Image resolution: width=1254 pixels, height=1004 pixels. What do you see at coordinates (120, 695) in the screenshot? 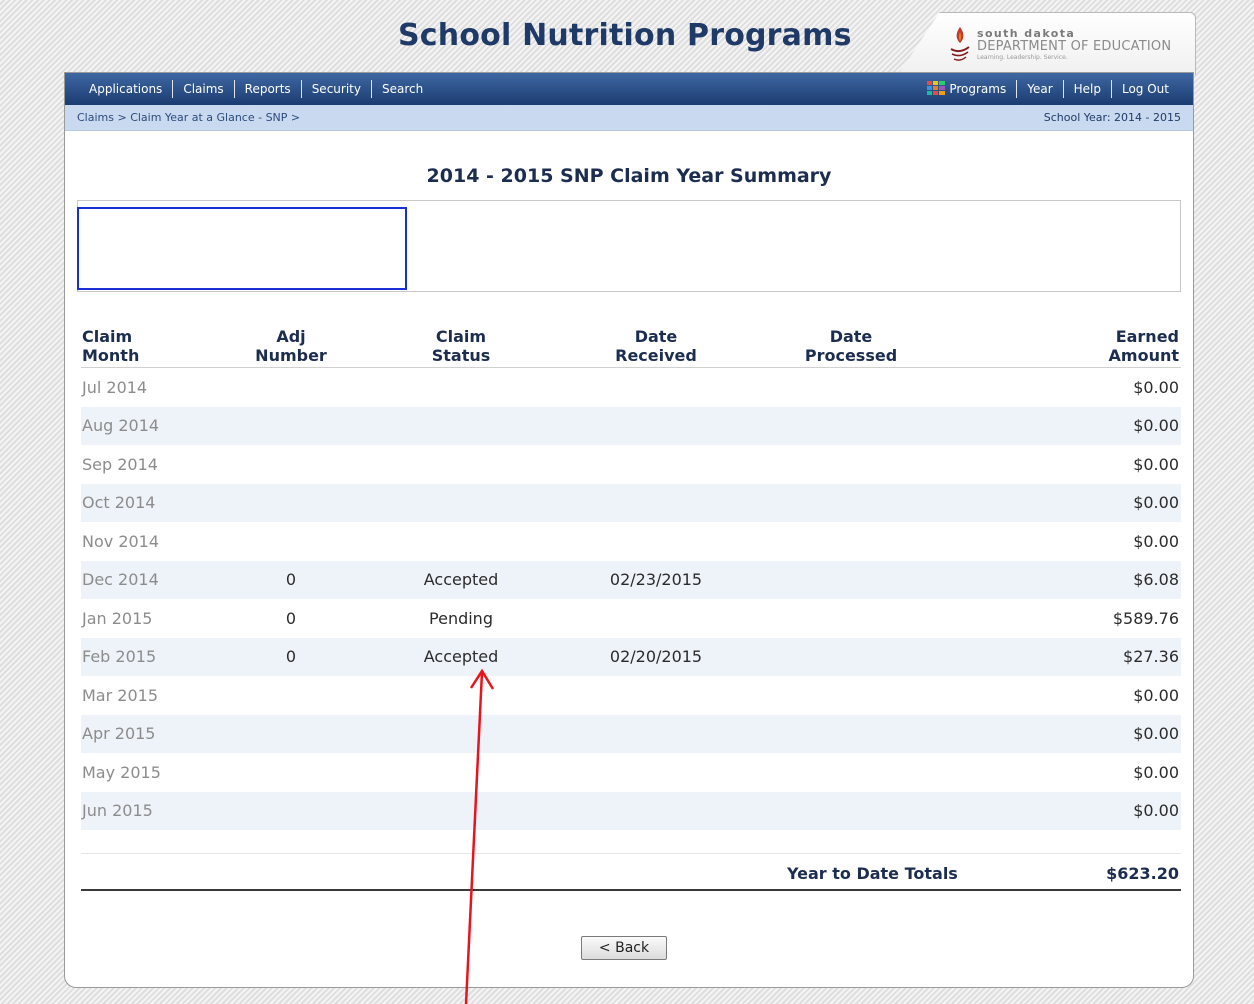
I see `claim-month-cell: Mar 2015` at bounding box center [120, 695].